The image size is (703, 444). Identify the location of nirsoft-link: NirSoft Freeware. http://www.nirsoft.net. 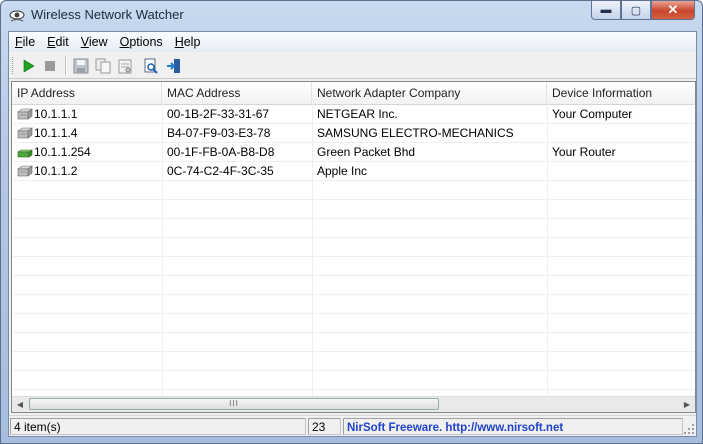
(455, 428).